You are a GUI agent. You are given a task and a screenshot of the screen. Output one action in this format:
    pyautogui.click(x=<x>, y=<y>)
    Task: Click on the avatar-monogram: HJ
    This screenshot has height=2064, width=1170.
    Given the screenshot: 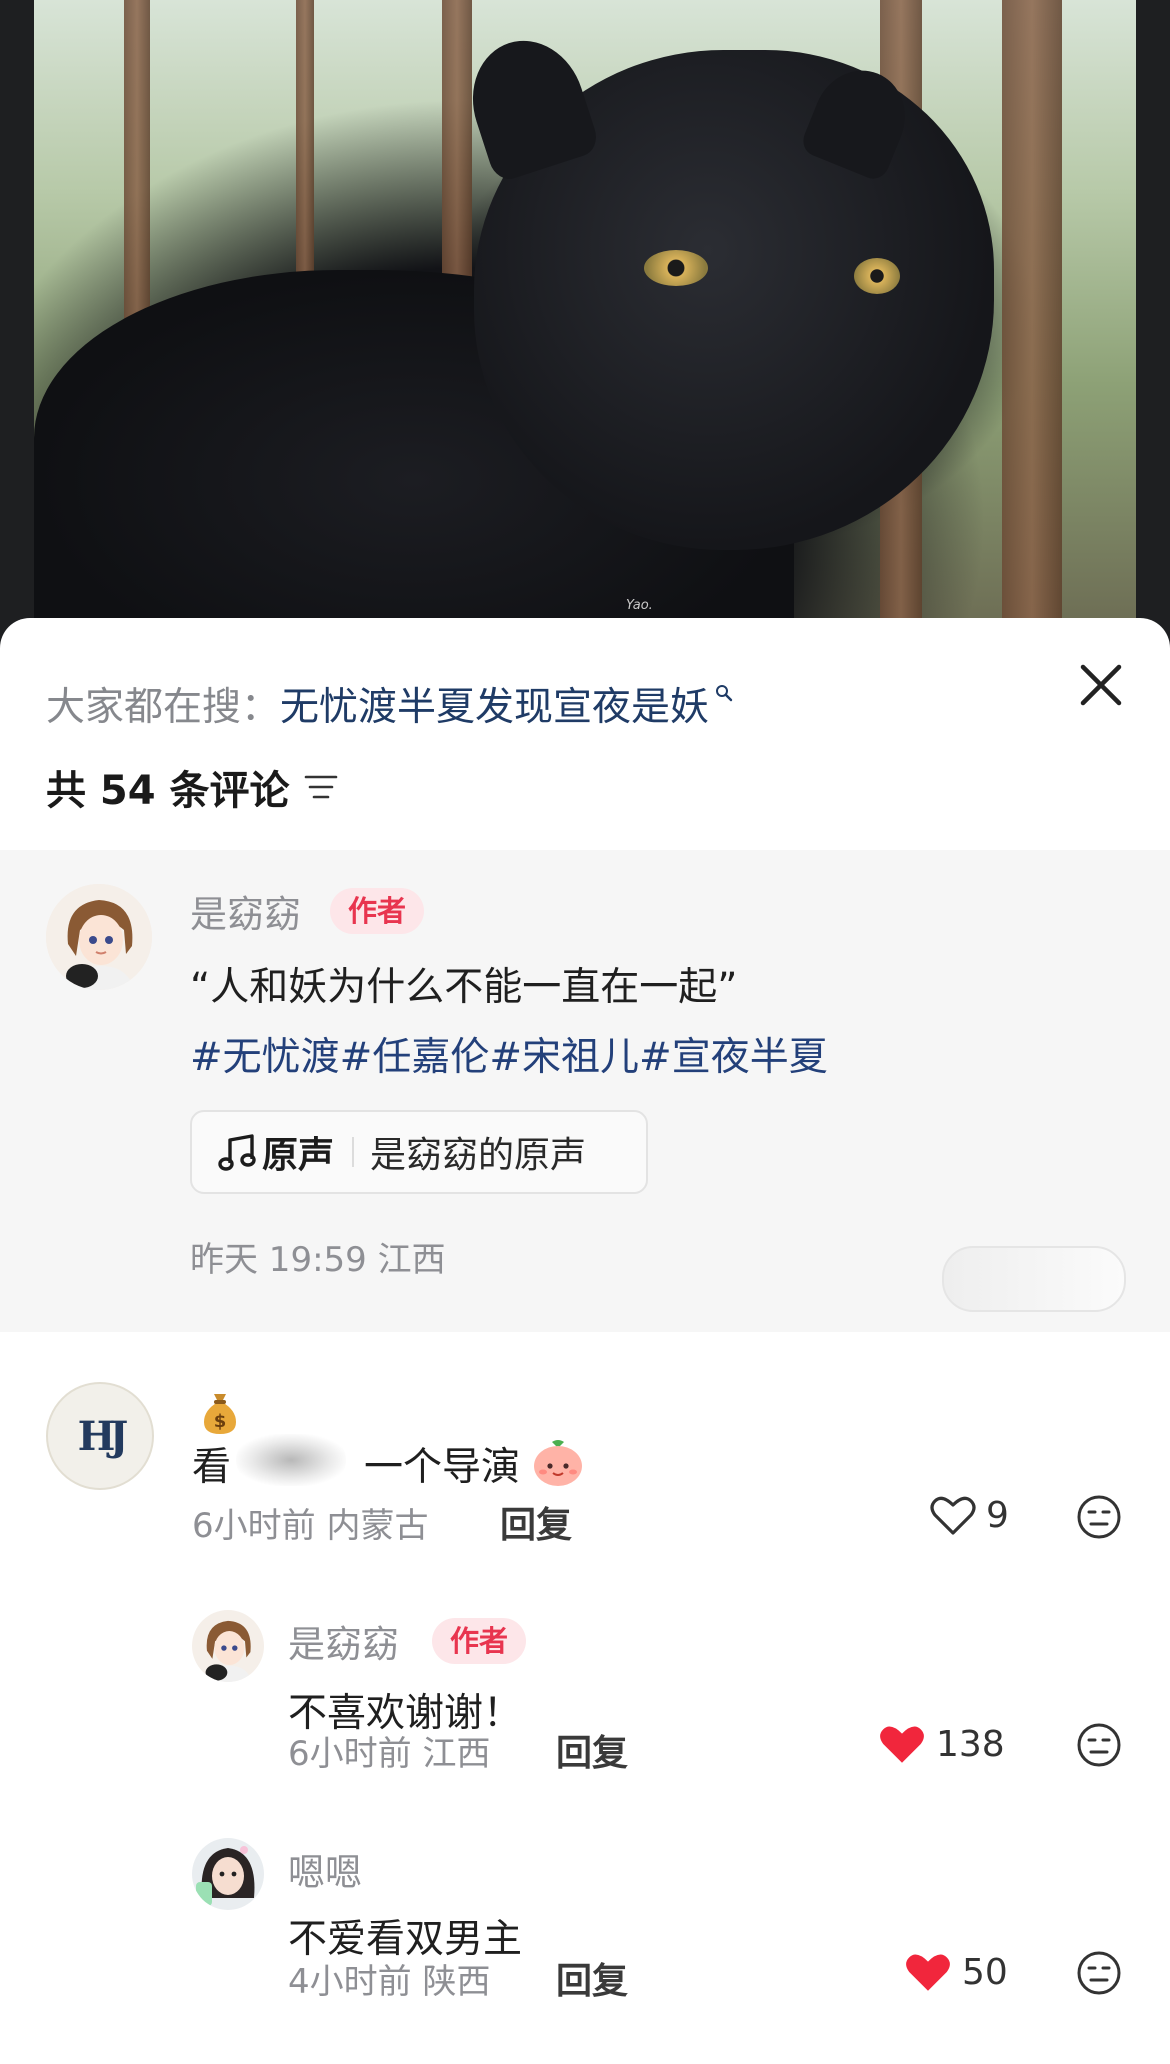 What is the action you would take?
    pyautogui.click(x=103, y=1436)
    